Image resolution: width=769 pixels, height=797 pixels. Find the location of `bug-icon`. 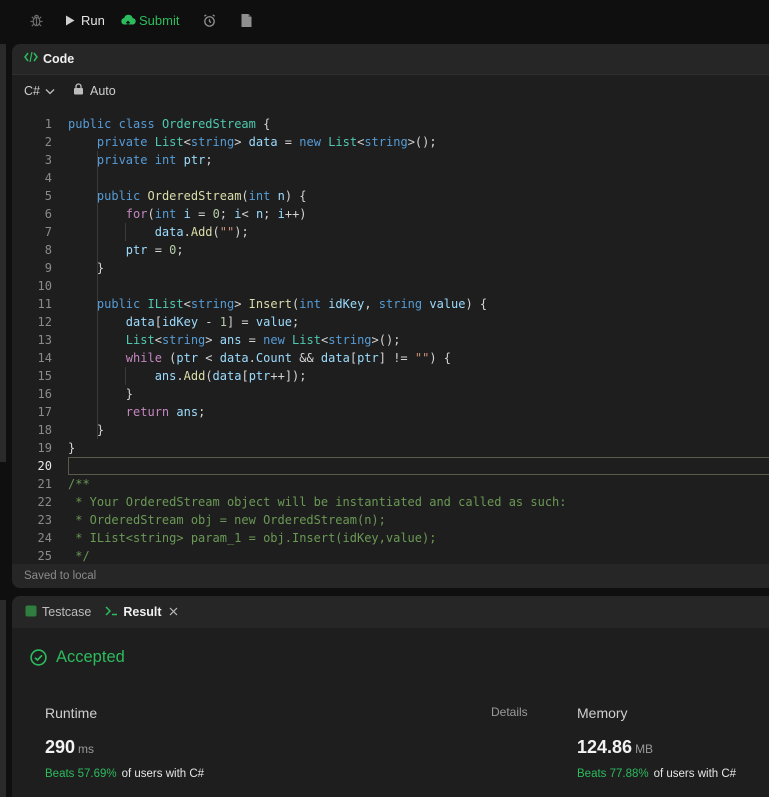

bug-icon is located at coordinates (36, 20).